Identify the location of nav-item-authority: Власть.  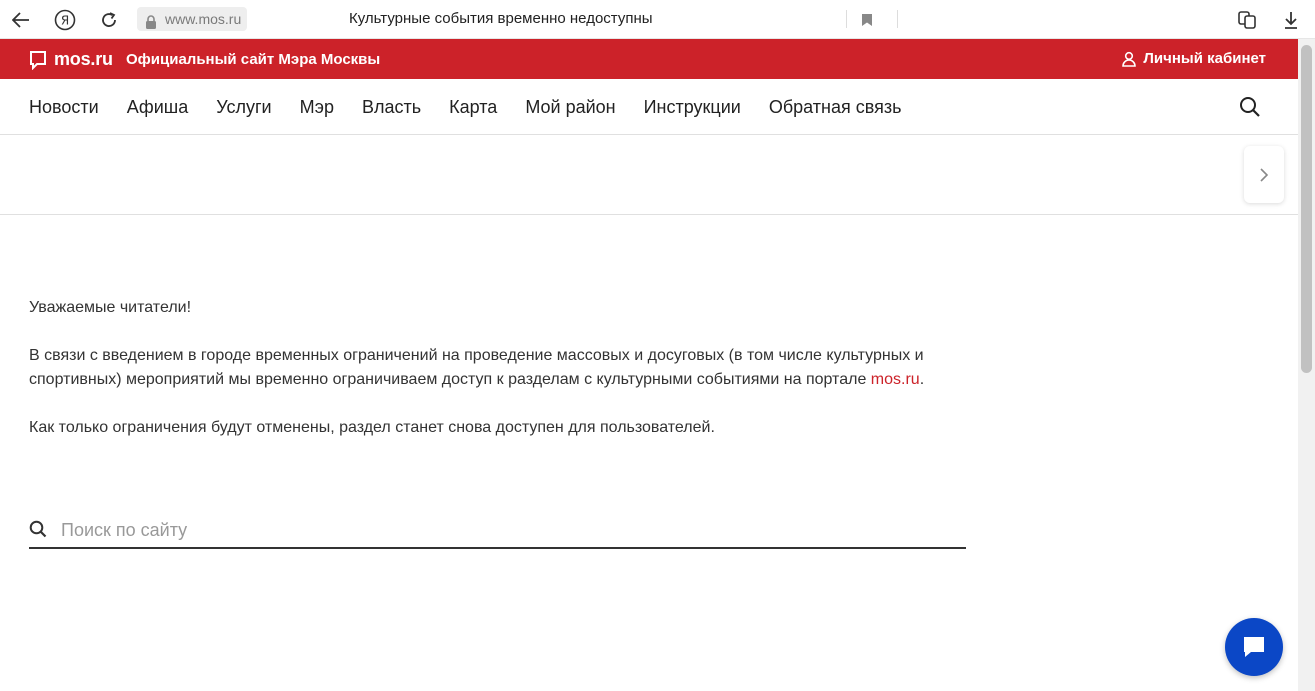
(391, 107).